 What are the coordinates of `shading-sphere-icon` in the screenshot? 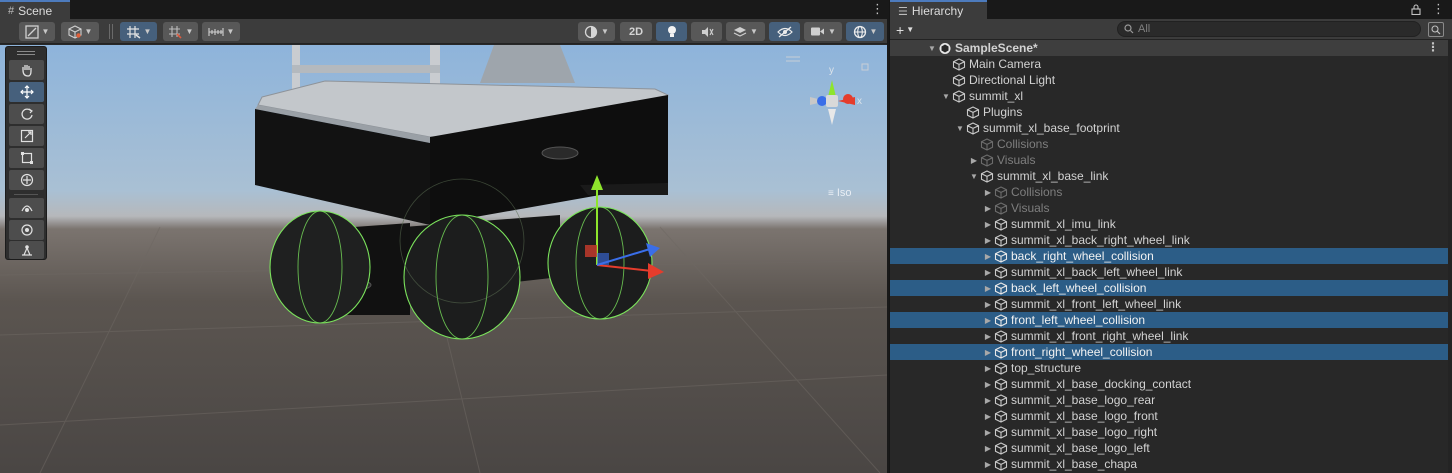 It's located at (591, 31).